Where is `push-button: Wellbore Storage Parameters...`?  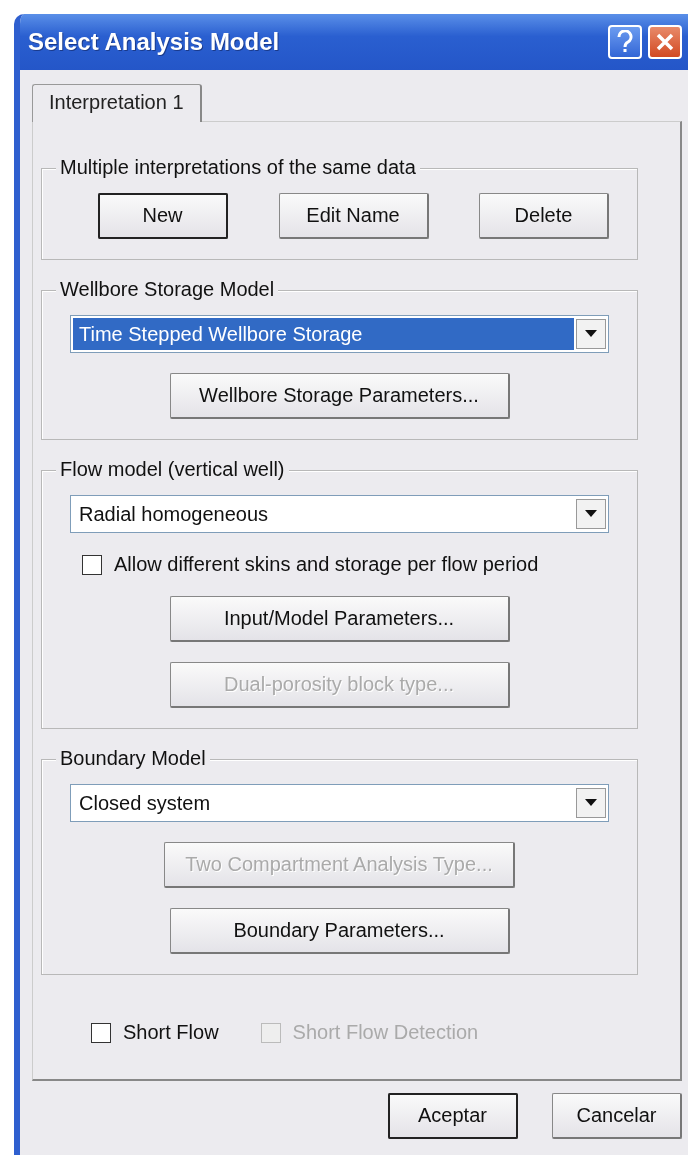
push-button: Wellbore Storage Parameters... is located at coordinates (339, 396).